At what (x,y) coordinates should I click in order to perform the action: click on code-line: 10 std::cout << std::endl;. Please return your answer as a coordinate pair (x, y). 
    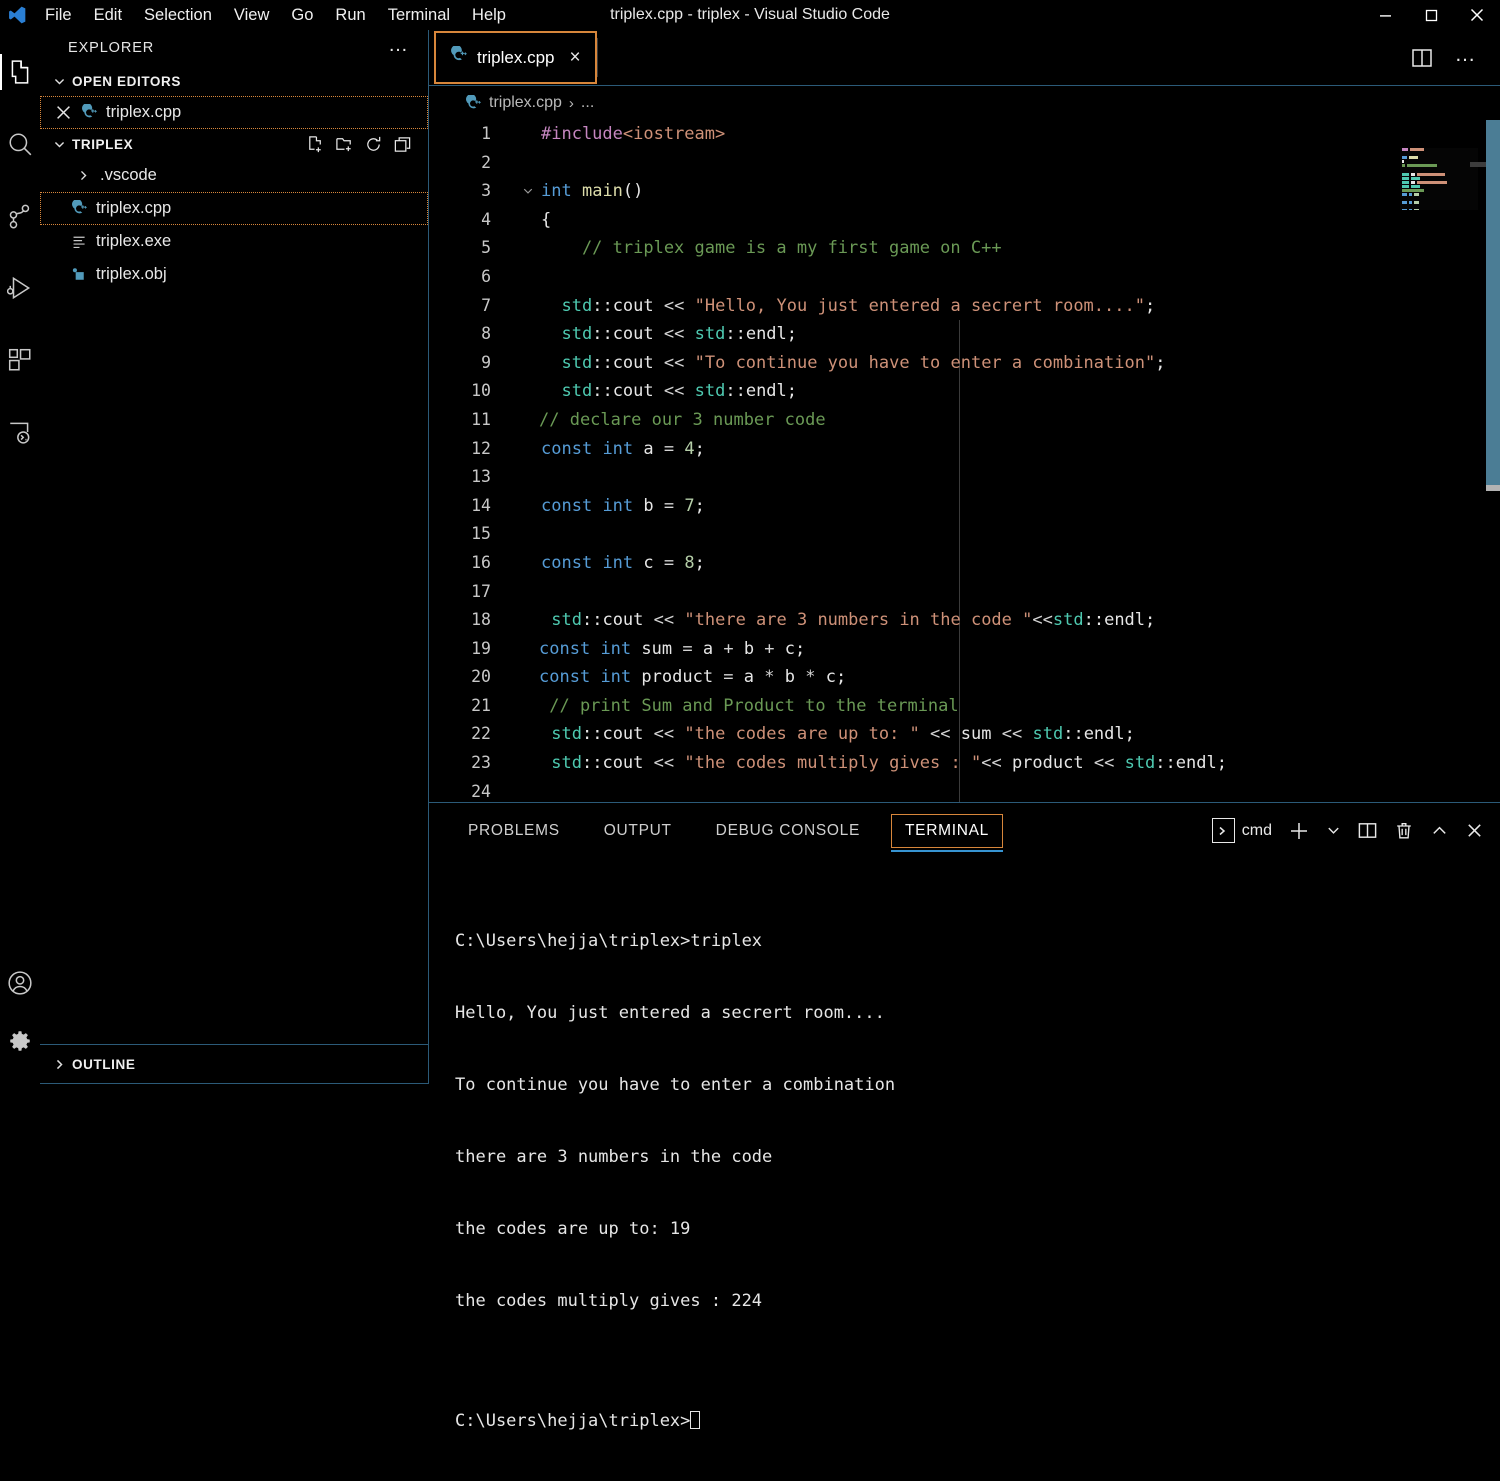
    Looking at the image, I should click on (964, 391).